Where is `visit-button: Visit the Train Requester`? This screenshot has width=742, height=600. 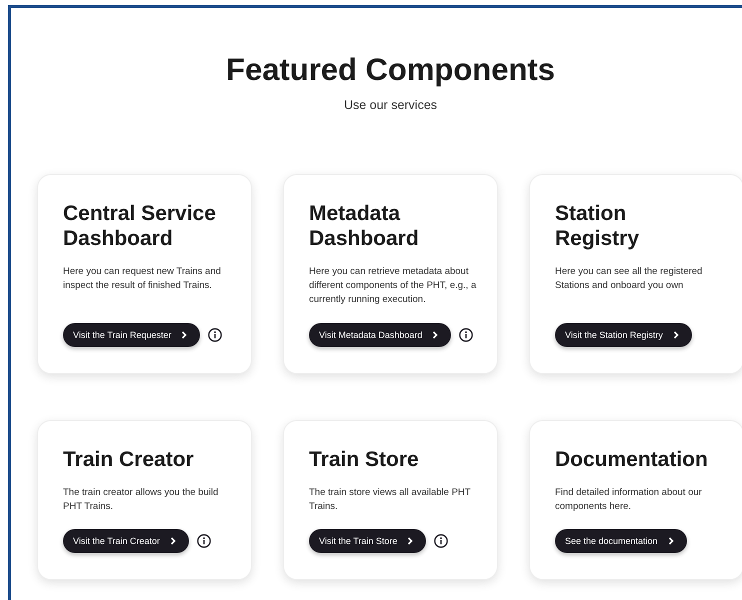 visit-button: Visit the Train Requester is located at coordinates (131, 334).